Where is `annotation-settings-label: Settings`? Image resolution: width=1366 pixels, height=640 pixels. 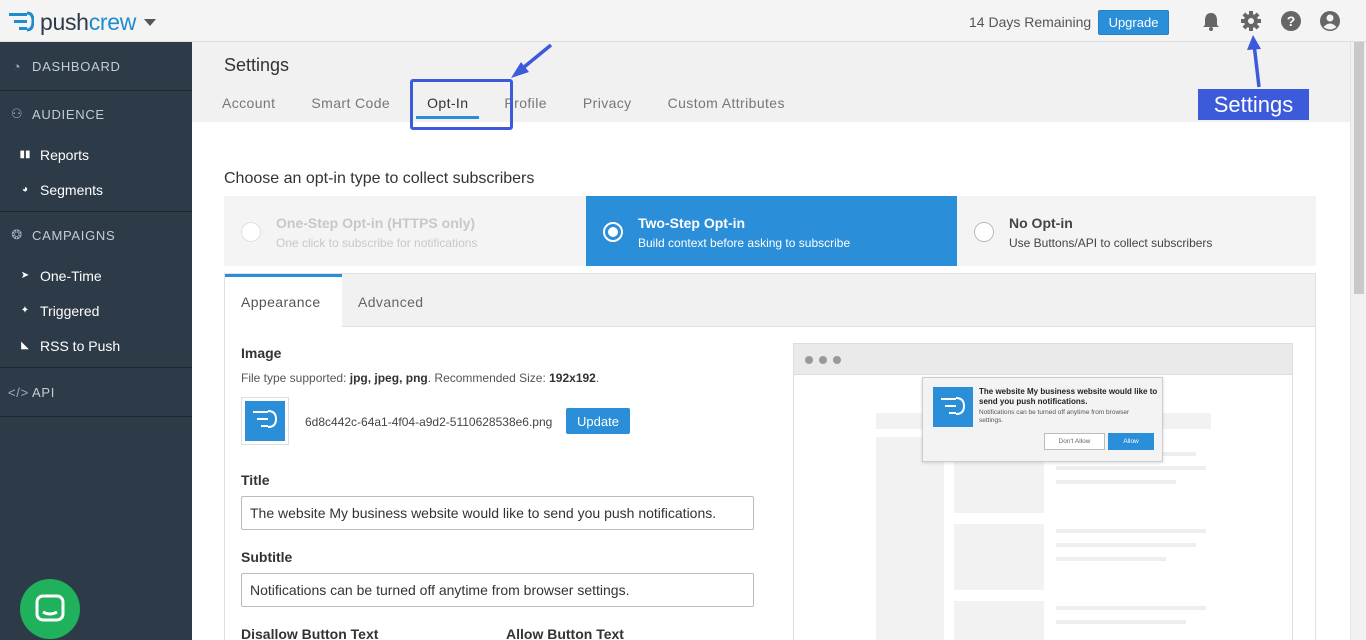 annotation-settings-label: Settings is located at coordinates (1253, 104).